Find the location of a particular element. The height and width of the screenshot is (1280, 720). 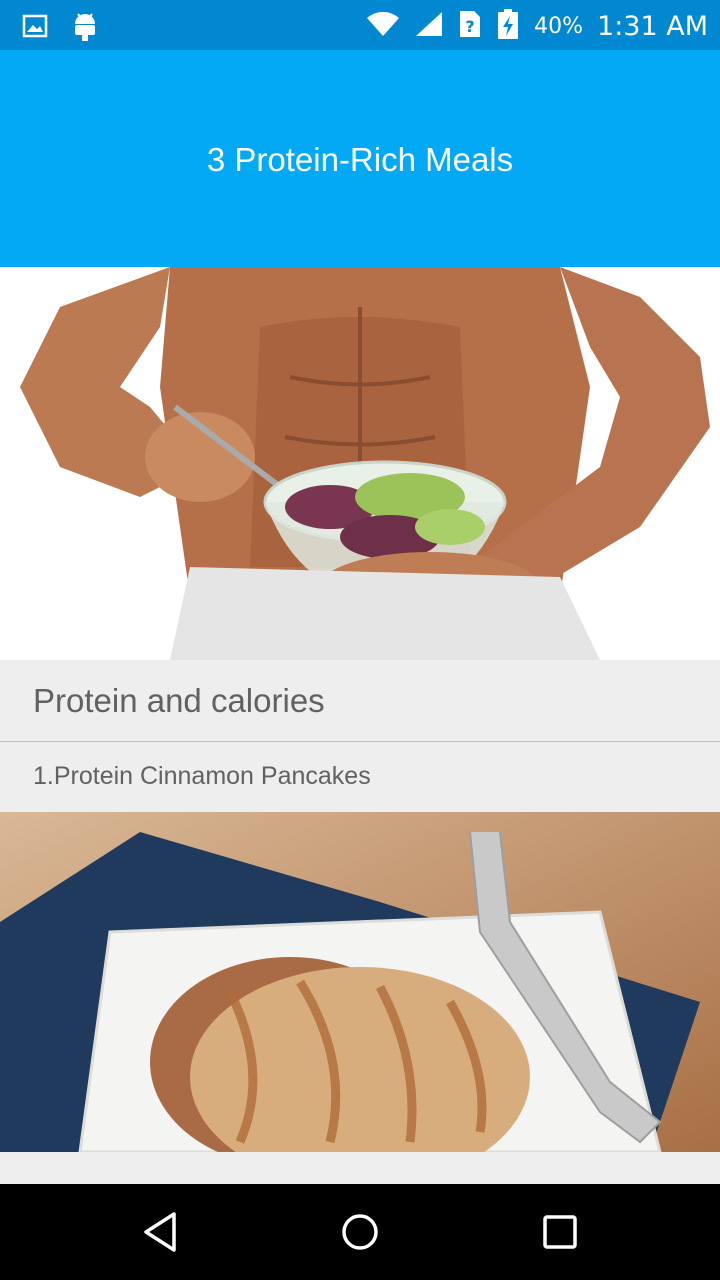

home-icon is located at coordinates (360, 1232).